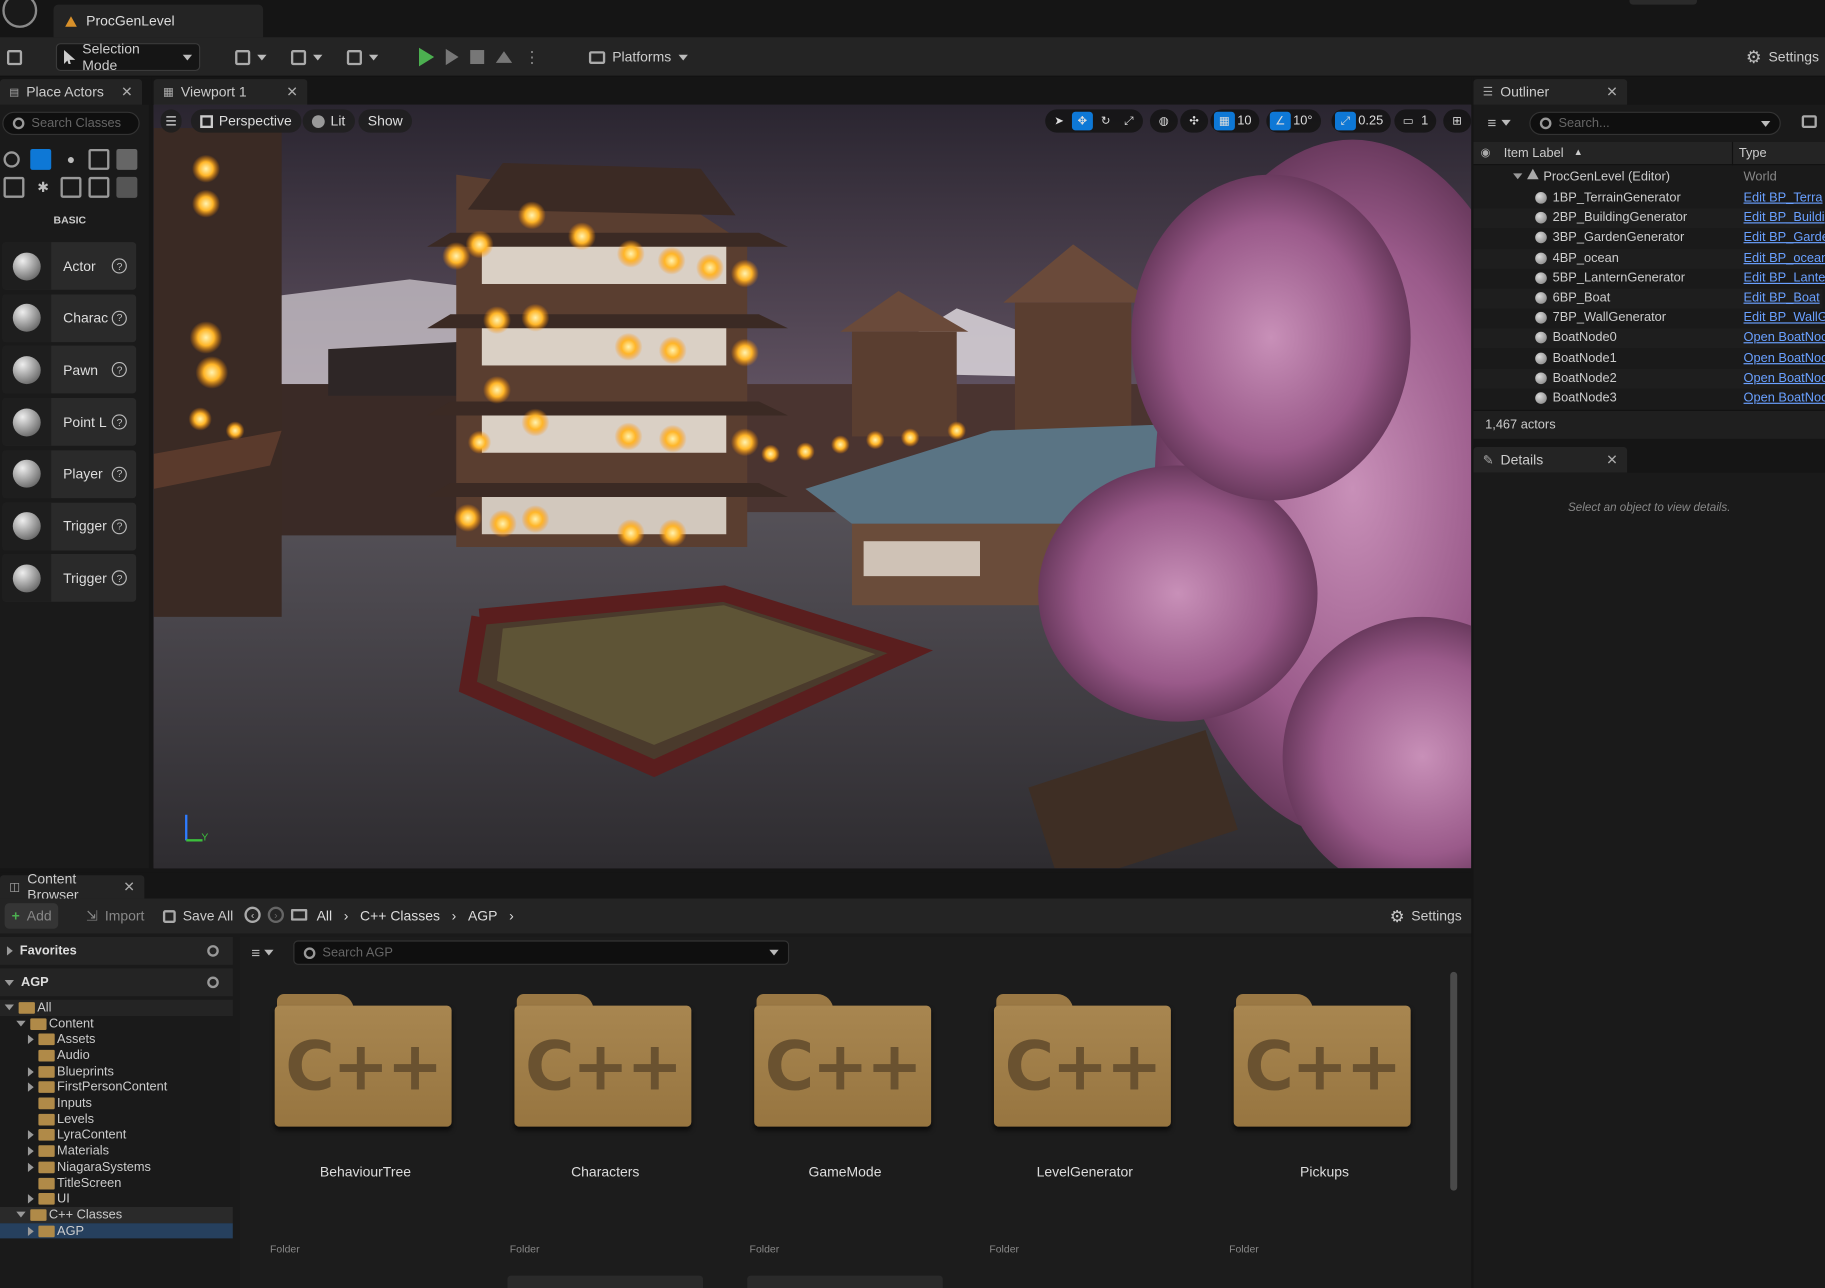  What do you see at coordinates (1784, 238) in the screenshot?
I see `outliner-item-type-link: Edit BP_Garde` at bounding box center [1784, 238].